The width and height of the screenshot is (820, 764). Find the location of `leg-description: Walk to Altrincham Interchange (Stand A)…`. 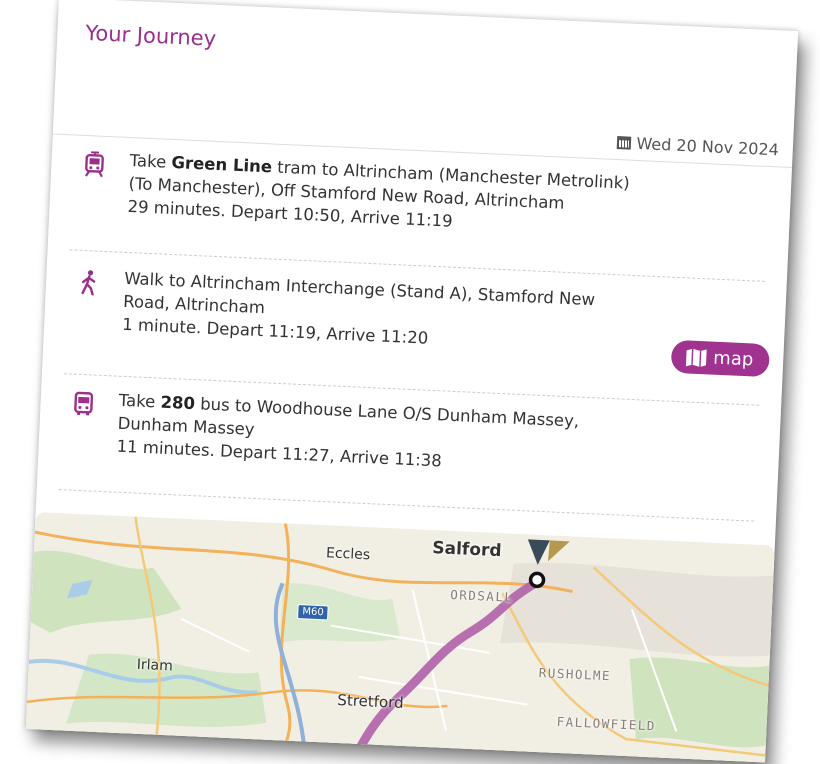

leg-description: Walk to Altrincham Interchange (Stand A)… is located at coordinates (438, 316).